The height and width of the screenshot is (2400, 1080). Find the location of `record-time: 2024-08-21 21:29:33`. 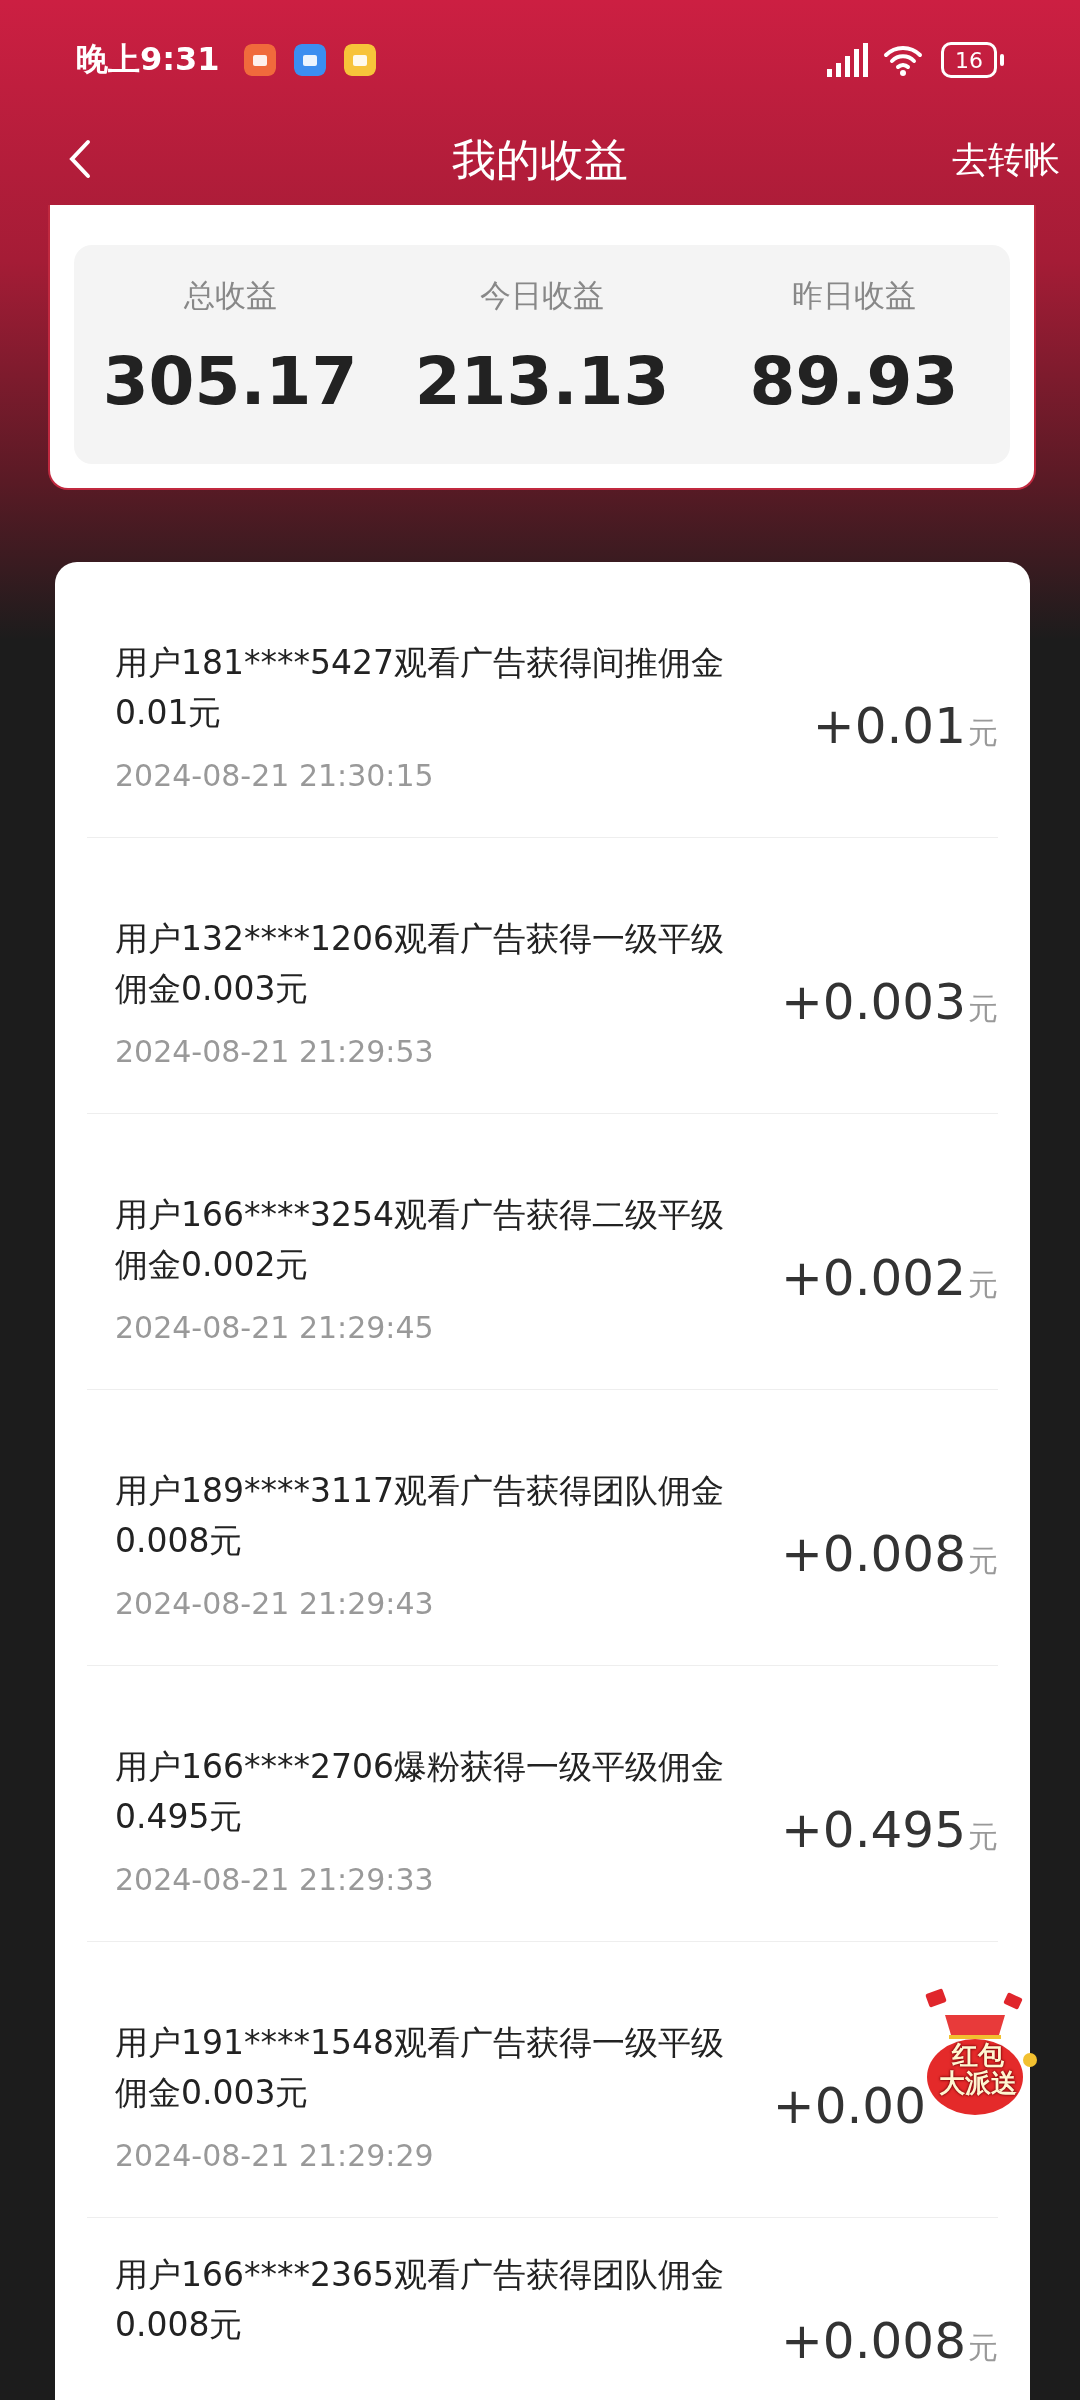

record-time: 2024-08-21 21:29:33 is located at coordinates (275, 1879).